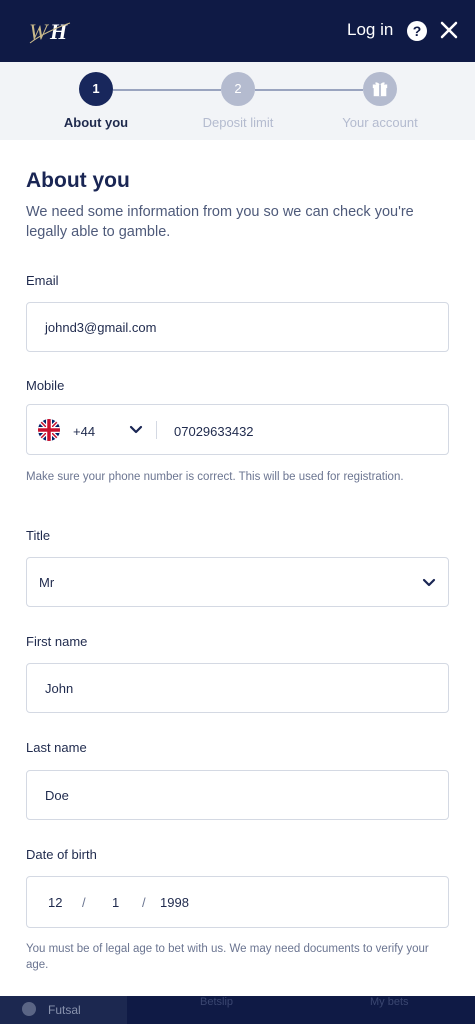  What do you see at coordinates (449, 30) in the screenshot?
I see `close-icon` at bounding box center [449, 30].